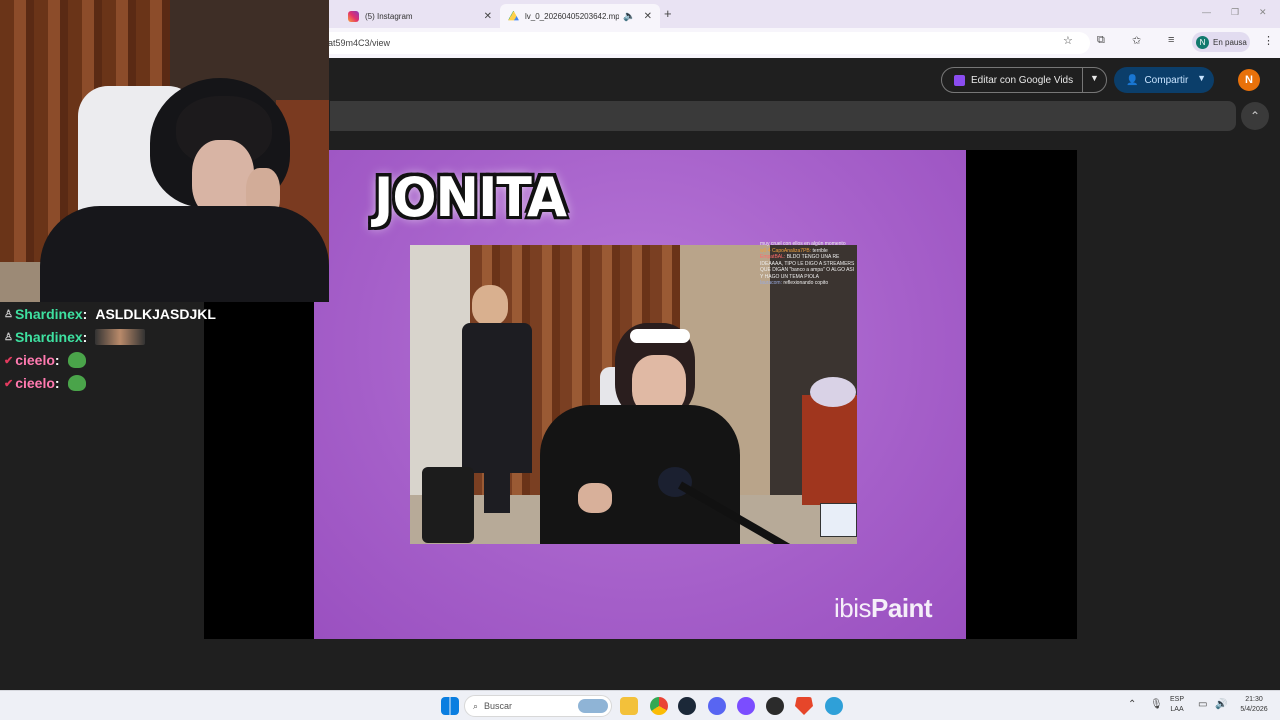 The height and width of the screenshot is (720, 1280). What do you see at coordinates (1177, 709) in the screenshot?
I see `lang-layout: LAA` at bounding box center [1177, 709].